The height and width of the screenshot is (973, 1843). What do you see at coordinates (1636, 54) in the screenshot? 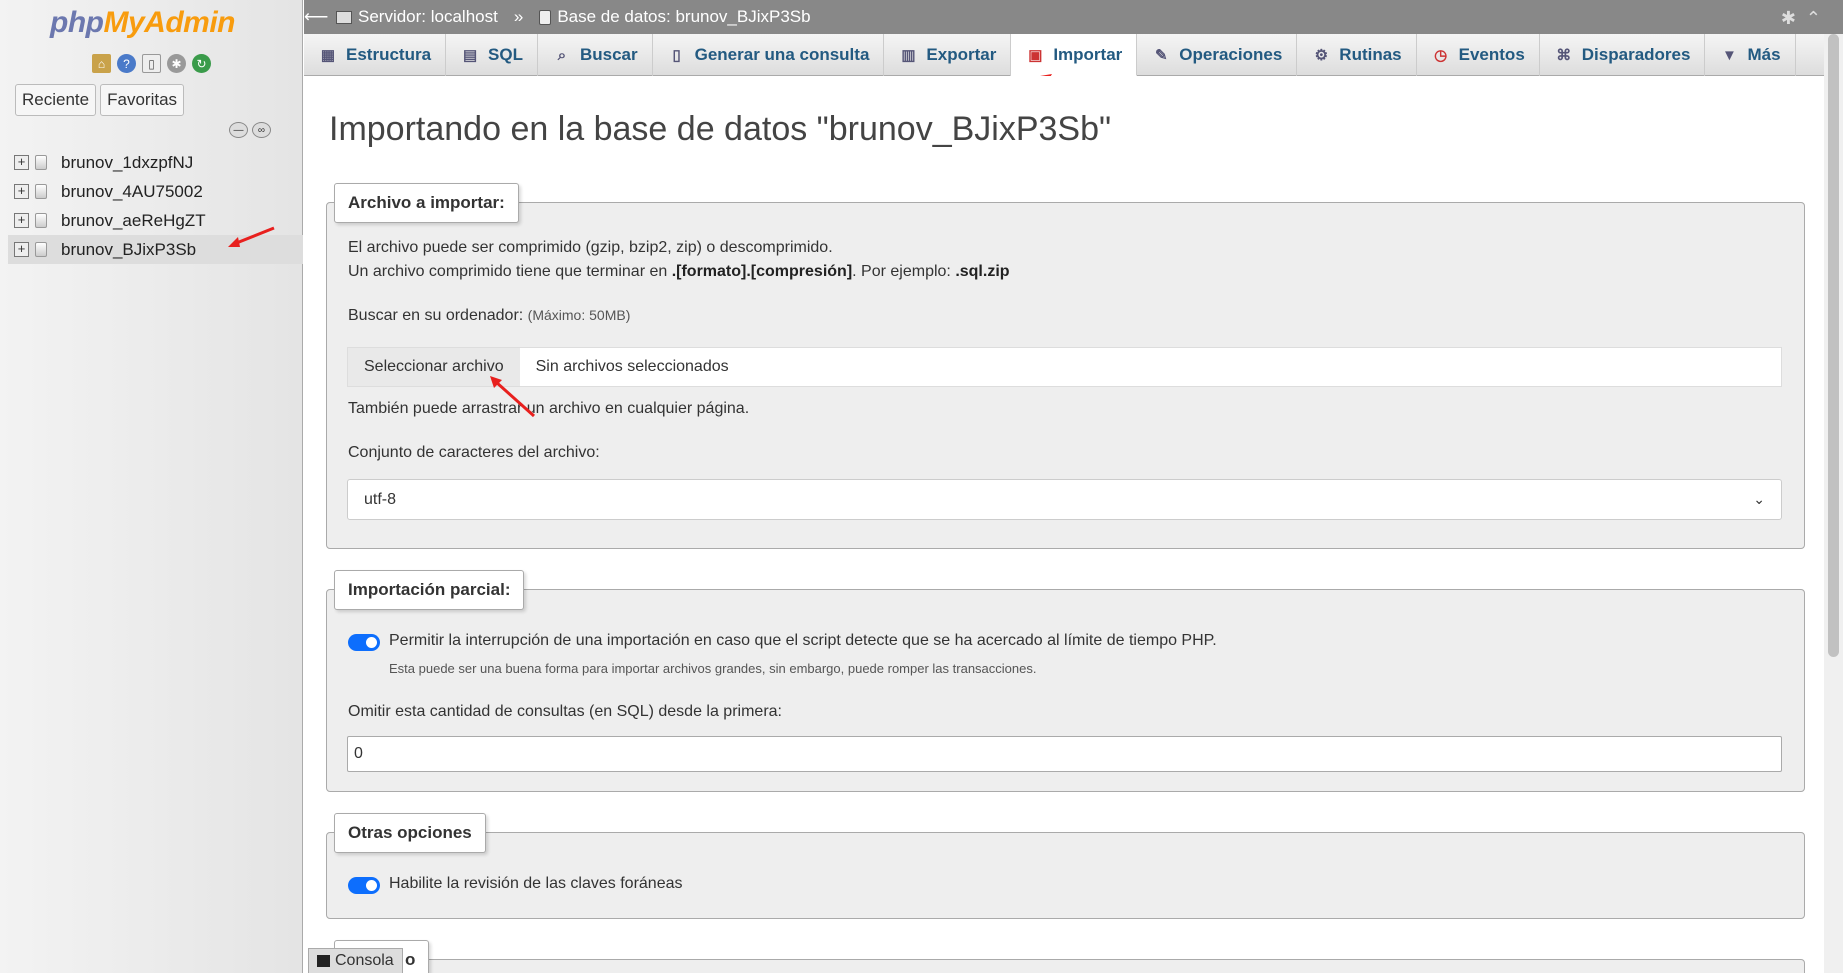
I see `tab-label: Disparadores` at bounding box center [1636, 54].